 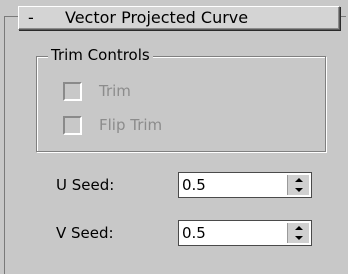 I want to click on trim-controls-label: Trim Controls, so click(x=100, y=55).